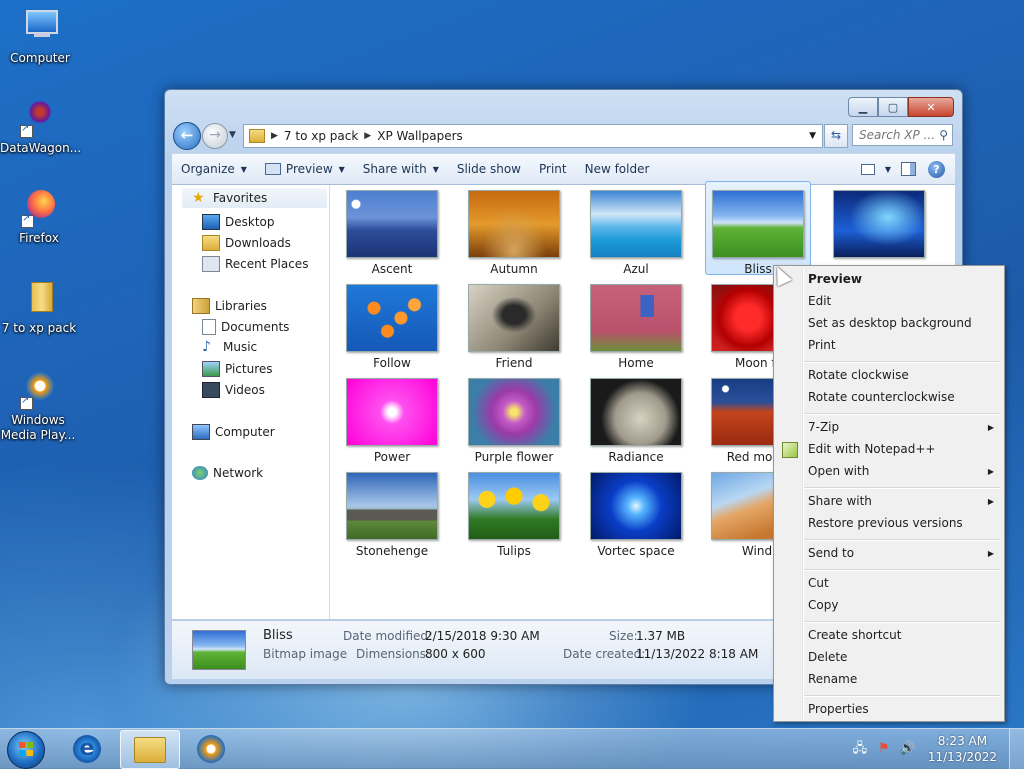  I want to click on clock: 8:23 AM 11/13/2022, so click(962, 749).